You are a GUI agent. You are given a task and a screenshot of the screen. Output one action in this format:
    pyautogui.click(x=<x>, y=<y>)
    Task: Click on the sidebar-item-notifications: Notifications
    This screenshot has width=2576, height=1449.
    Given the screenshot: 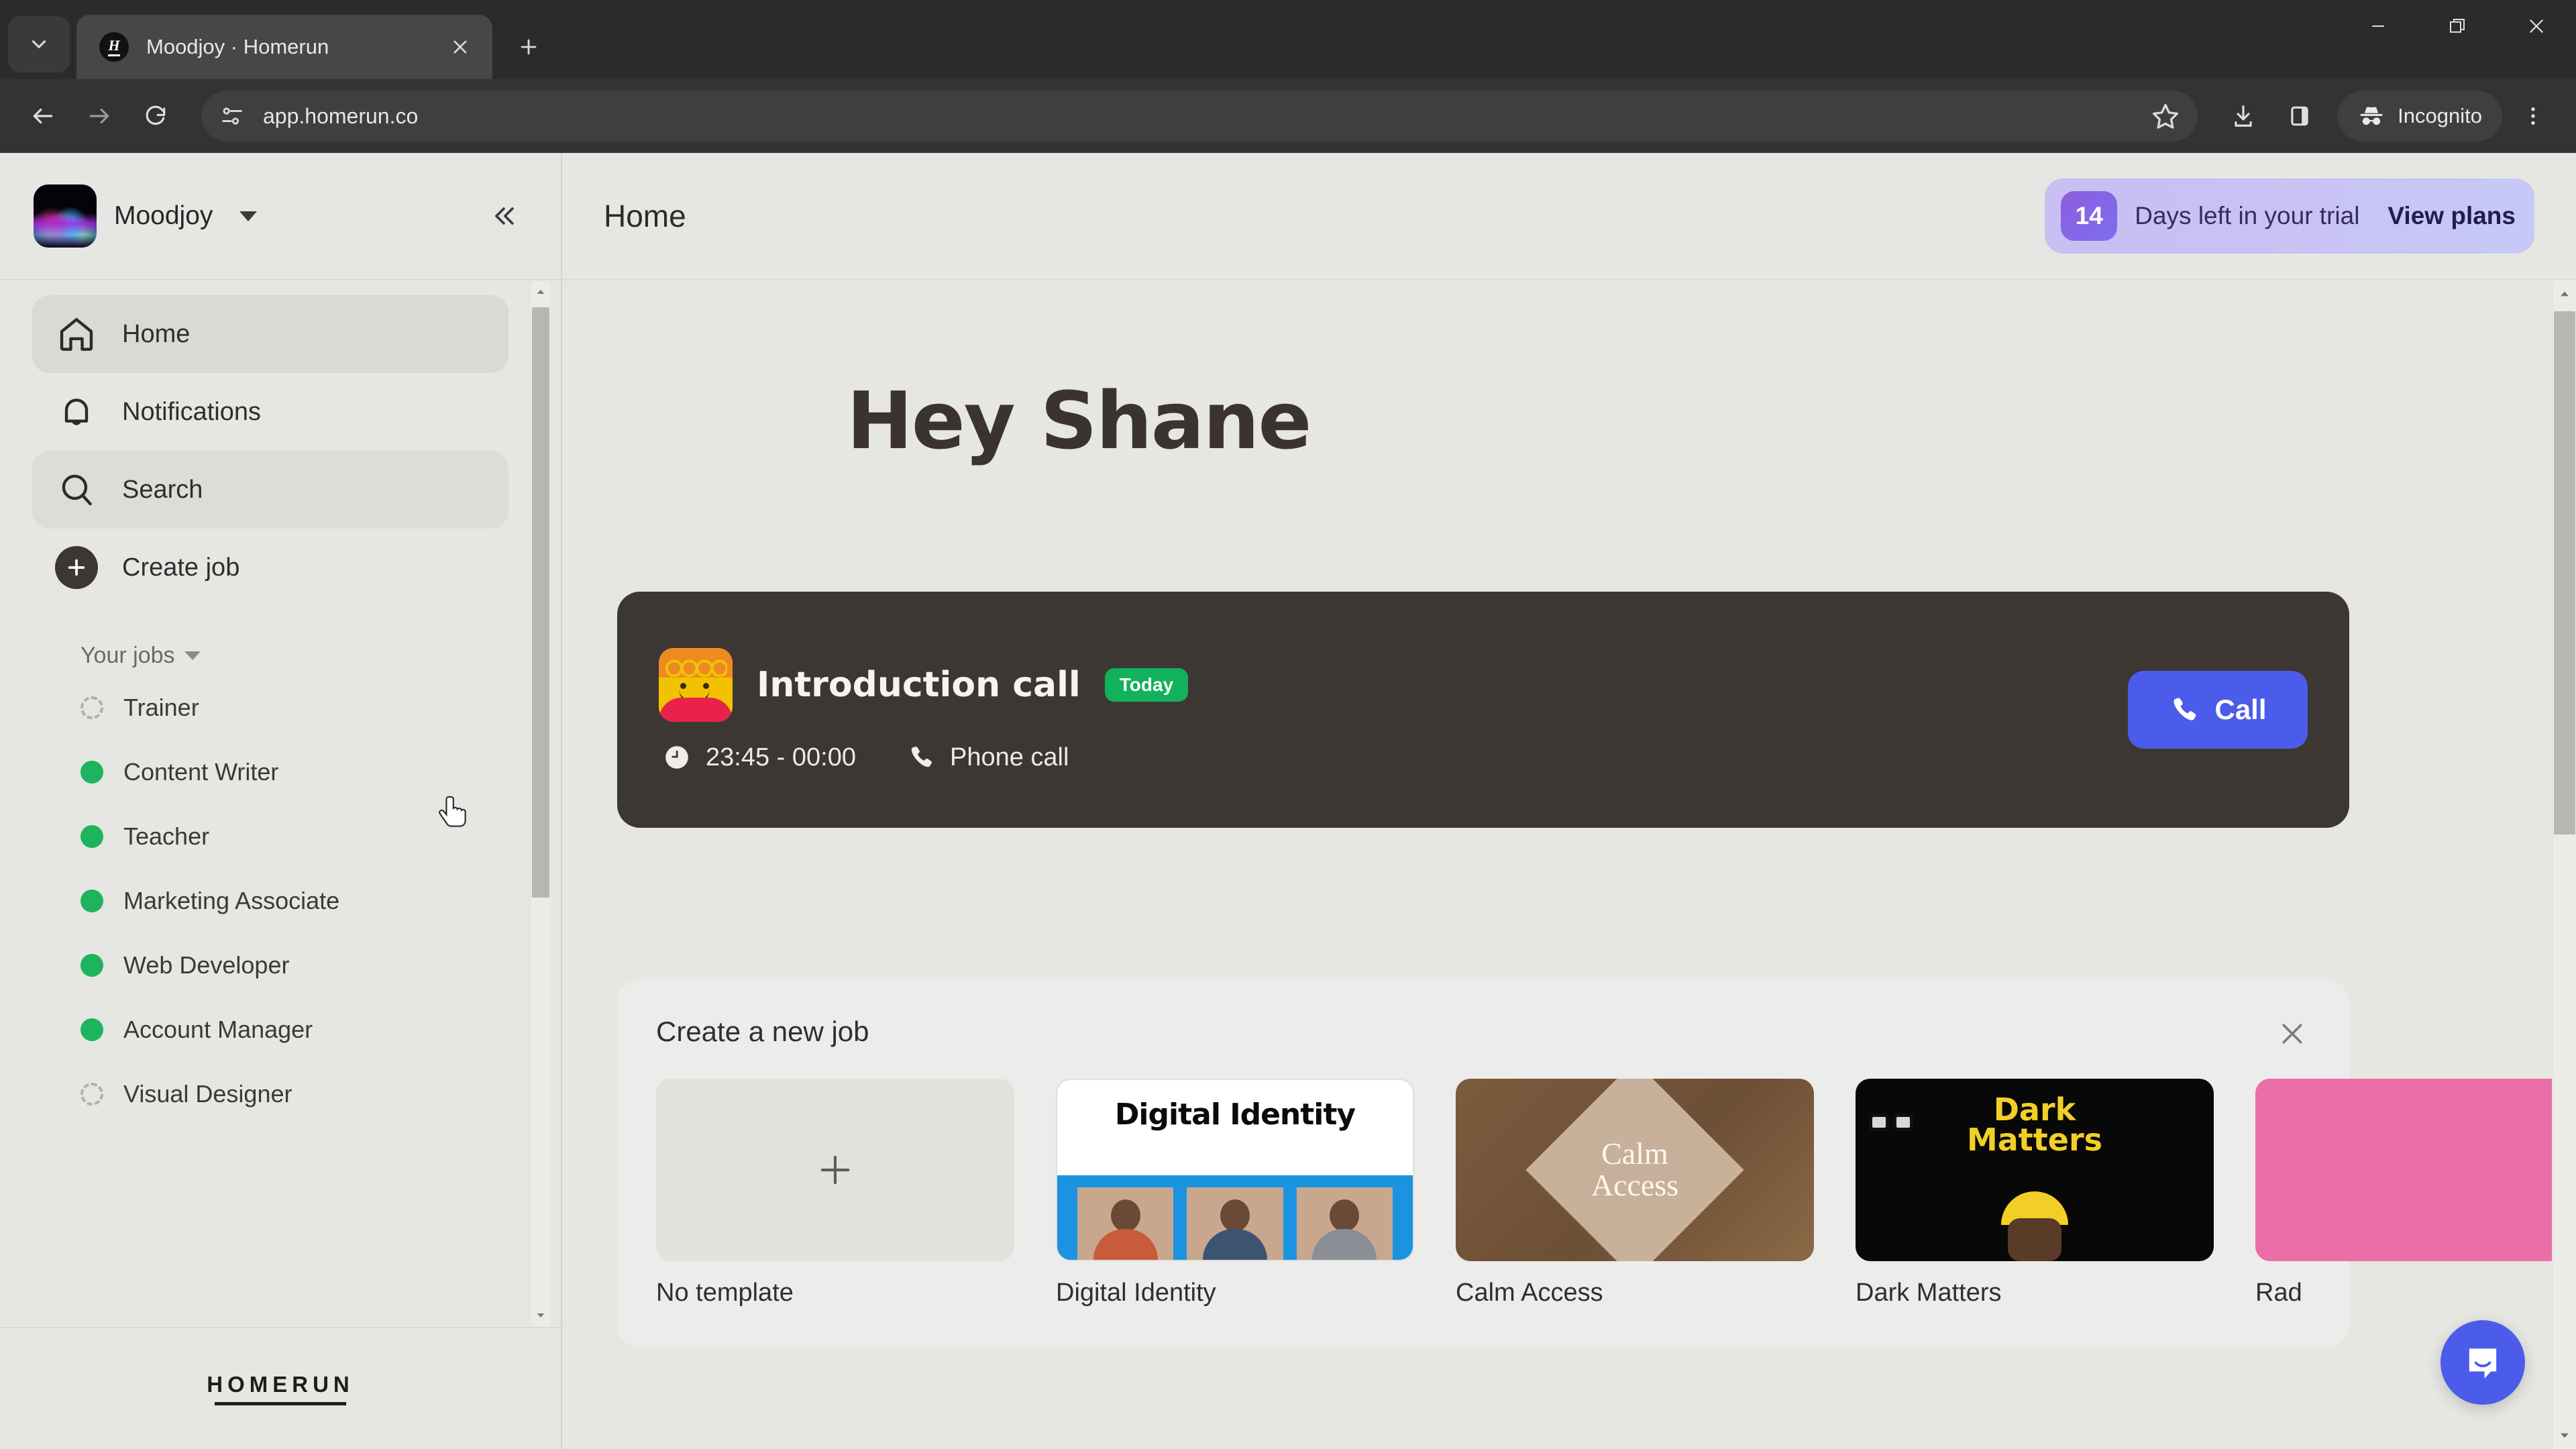 What is the action you would take?
    pyautogui.click(x=270, y=412)
    